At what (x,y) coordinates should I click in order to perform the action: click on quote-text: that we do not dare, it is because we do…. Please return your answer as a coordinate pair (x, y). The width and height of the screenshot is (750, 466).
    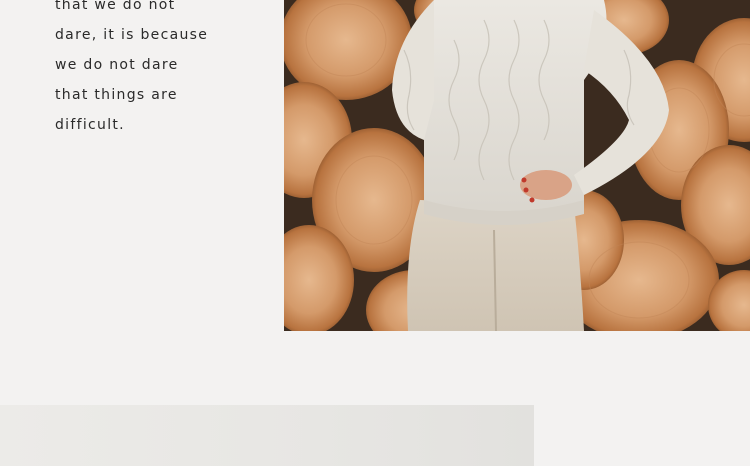
    Looking at the image, I should click on (155, 70).